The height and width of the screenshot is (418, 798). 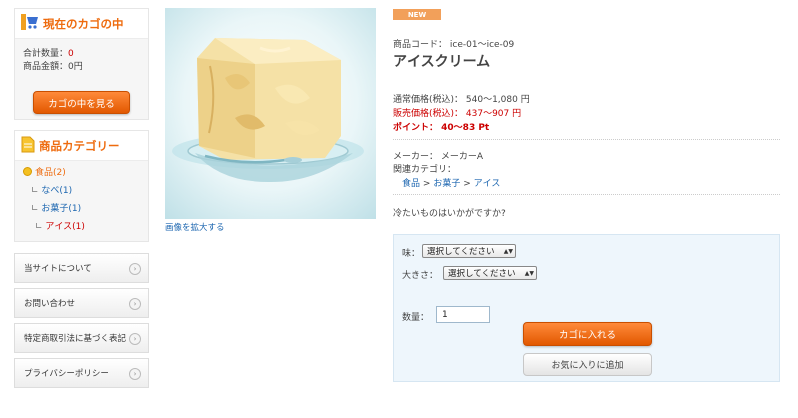 What do you see at coordinates (465, 128) in the screenshot?
I see `point-value: 40～83 Pt` at bounding box center [465, 128].